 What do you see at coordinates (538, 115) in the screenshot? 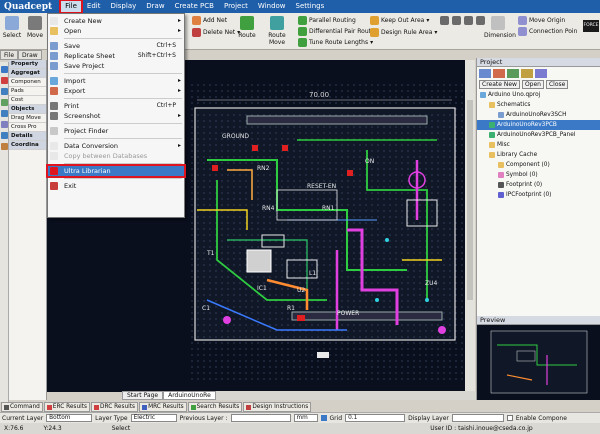
I see `tree-item: ArduinoUnoRev3SCH` at bounding box center [538, 115].